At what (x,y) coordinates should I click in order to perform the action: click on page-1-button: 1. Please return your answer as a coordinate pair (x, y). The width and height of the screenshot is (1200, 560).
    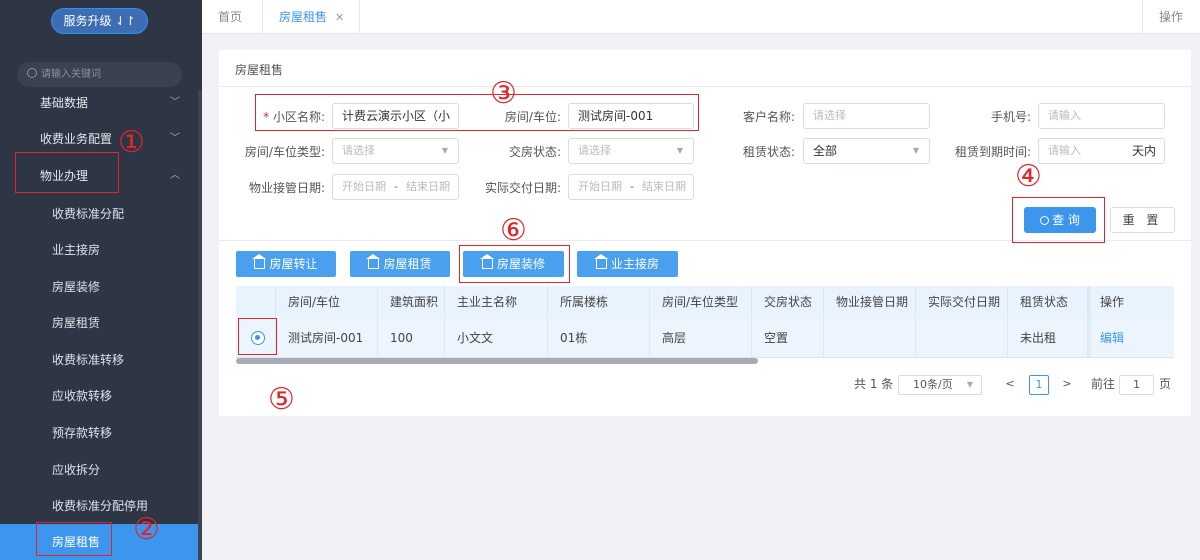
    Looking at the image, I should click on (1039, 385).